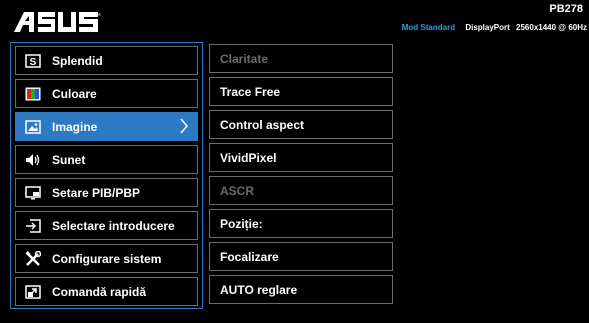 This screenshot has width=589, height=323. I want to click on menu-item-setare-pip-pbp: Setare PIB/PBP, so click(106, 192).